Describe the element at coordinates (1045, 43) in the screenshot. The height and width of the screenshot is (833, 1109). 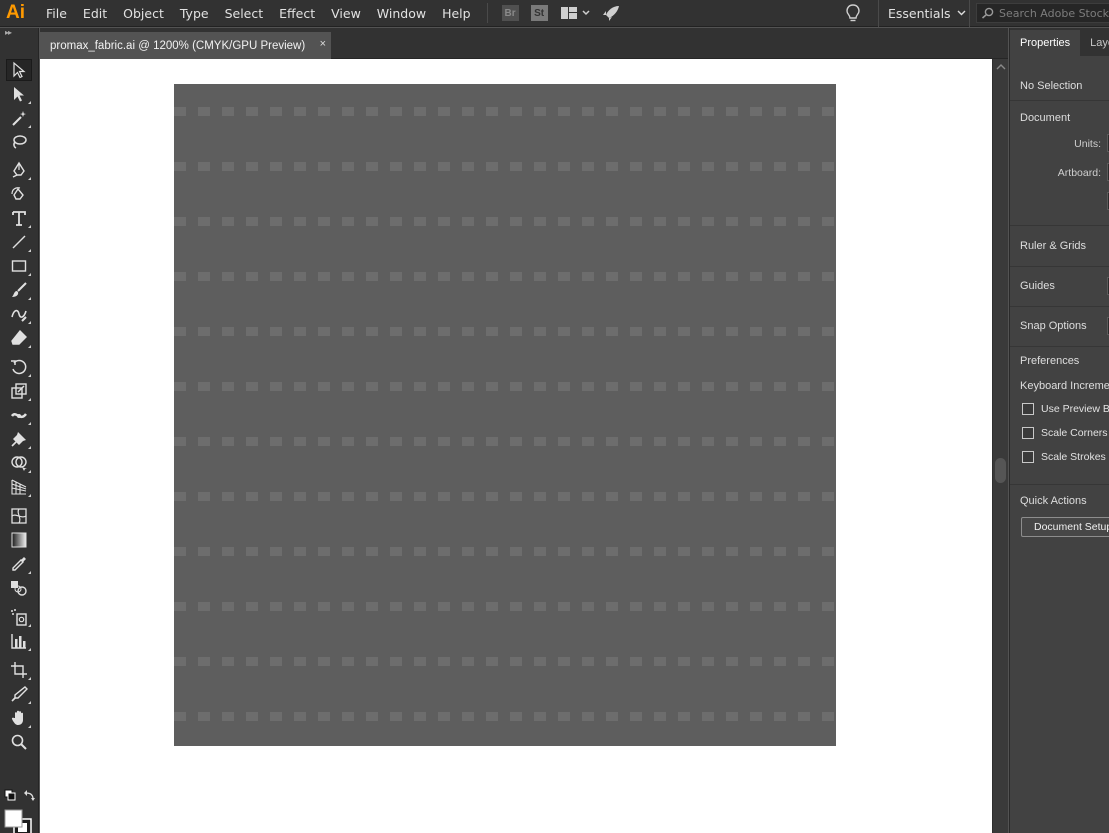
I see `tab-properties: Properties` at that location.